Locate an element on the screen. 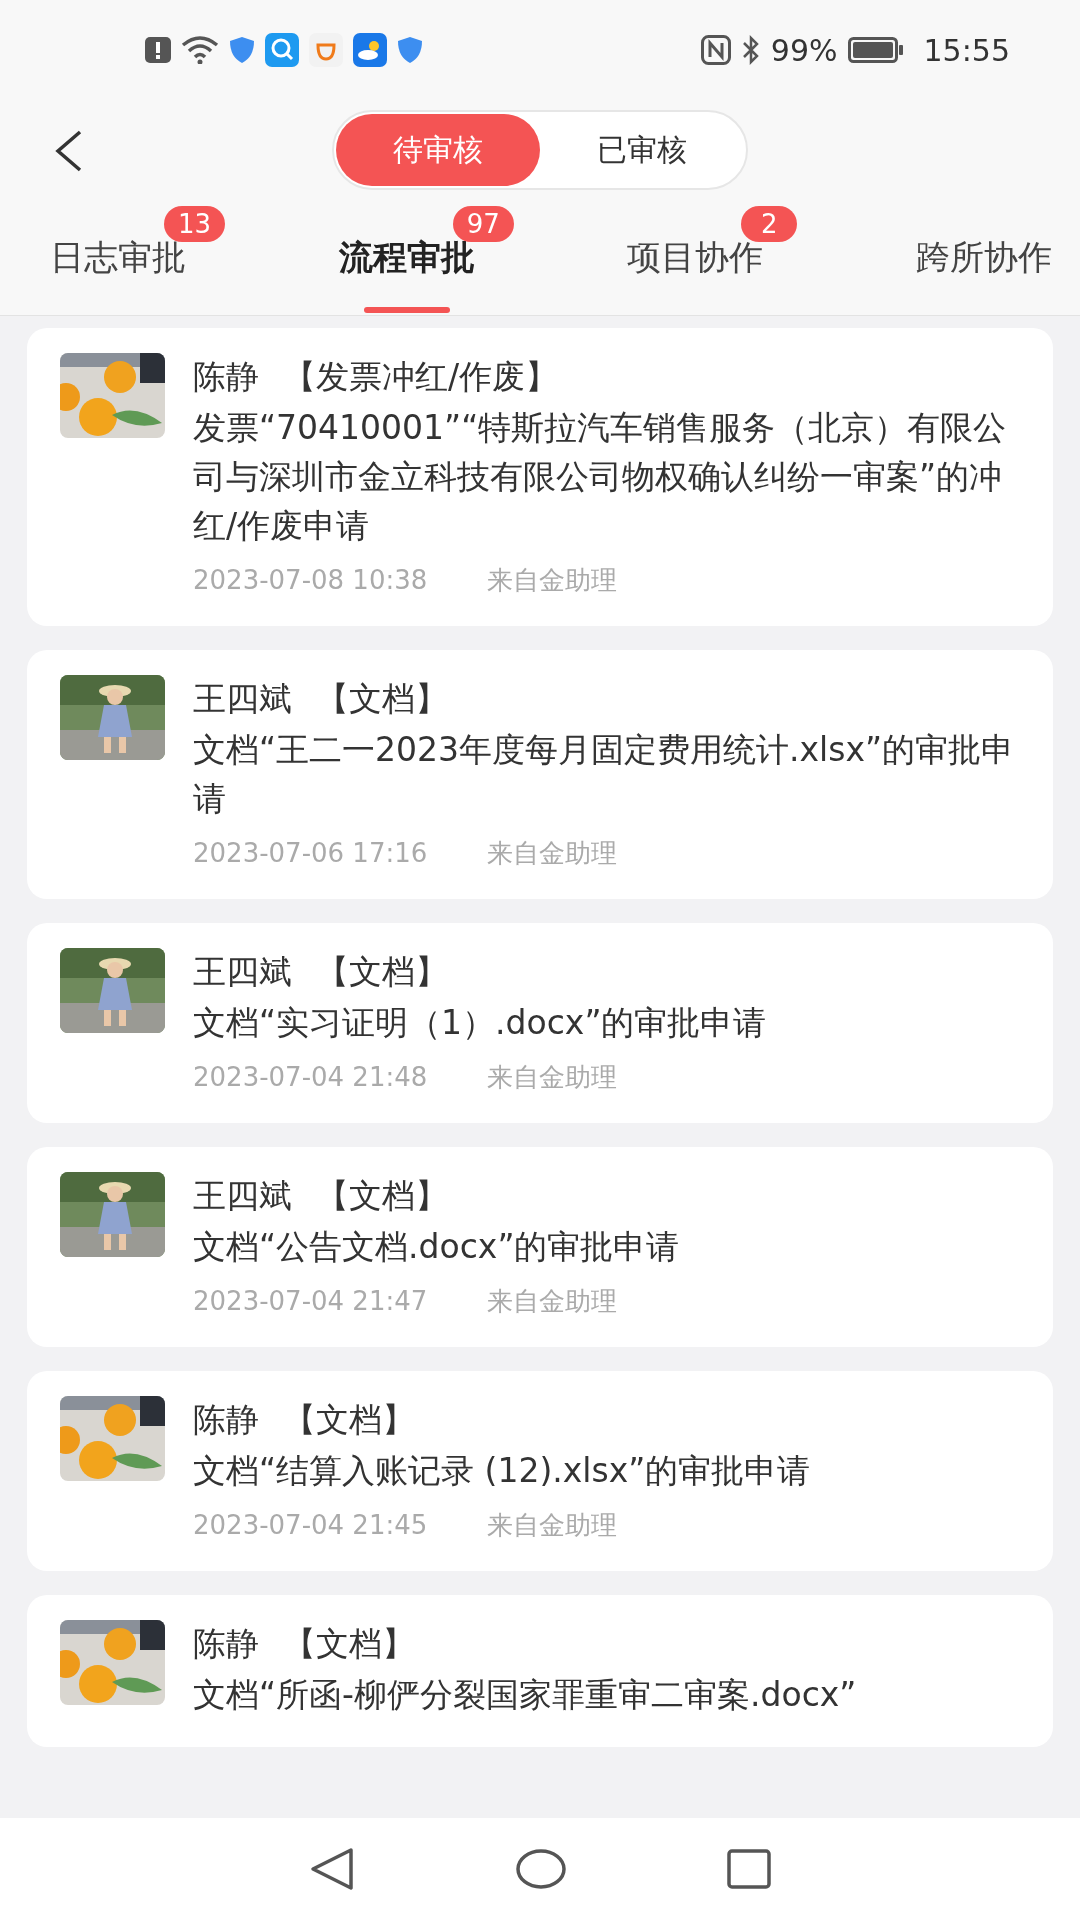 This screenshot has height=1920, width=1080. request-description: 文档“实习证明（1）.docx”的审批申请 is located at coordinates (480, 1023).